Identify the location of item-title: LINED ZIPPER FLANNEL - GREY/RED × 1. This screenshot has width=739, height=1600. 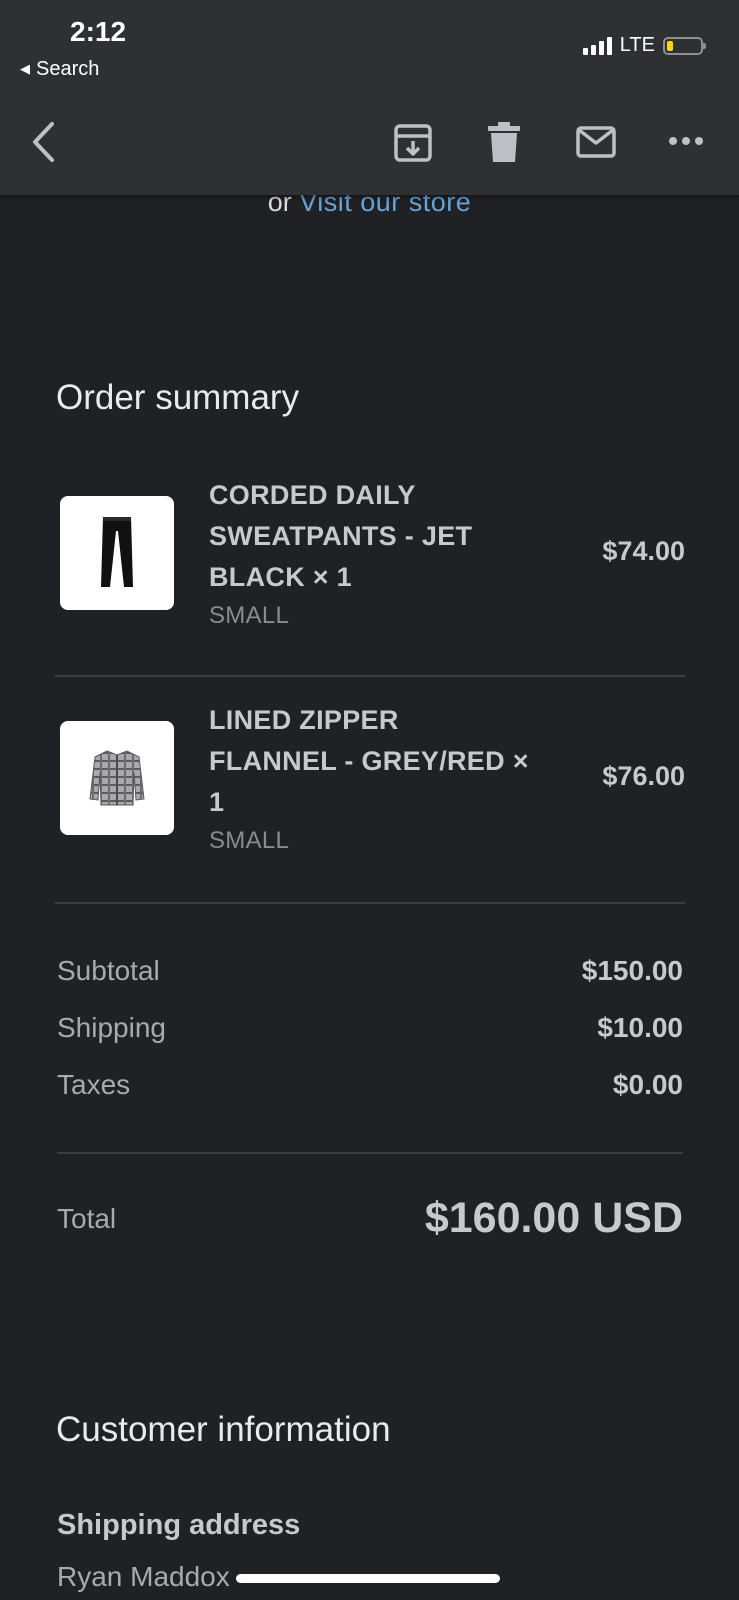
(369, 761).